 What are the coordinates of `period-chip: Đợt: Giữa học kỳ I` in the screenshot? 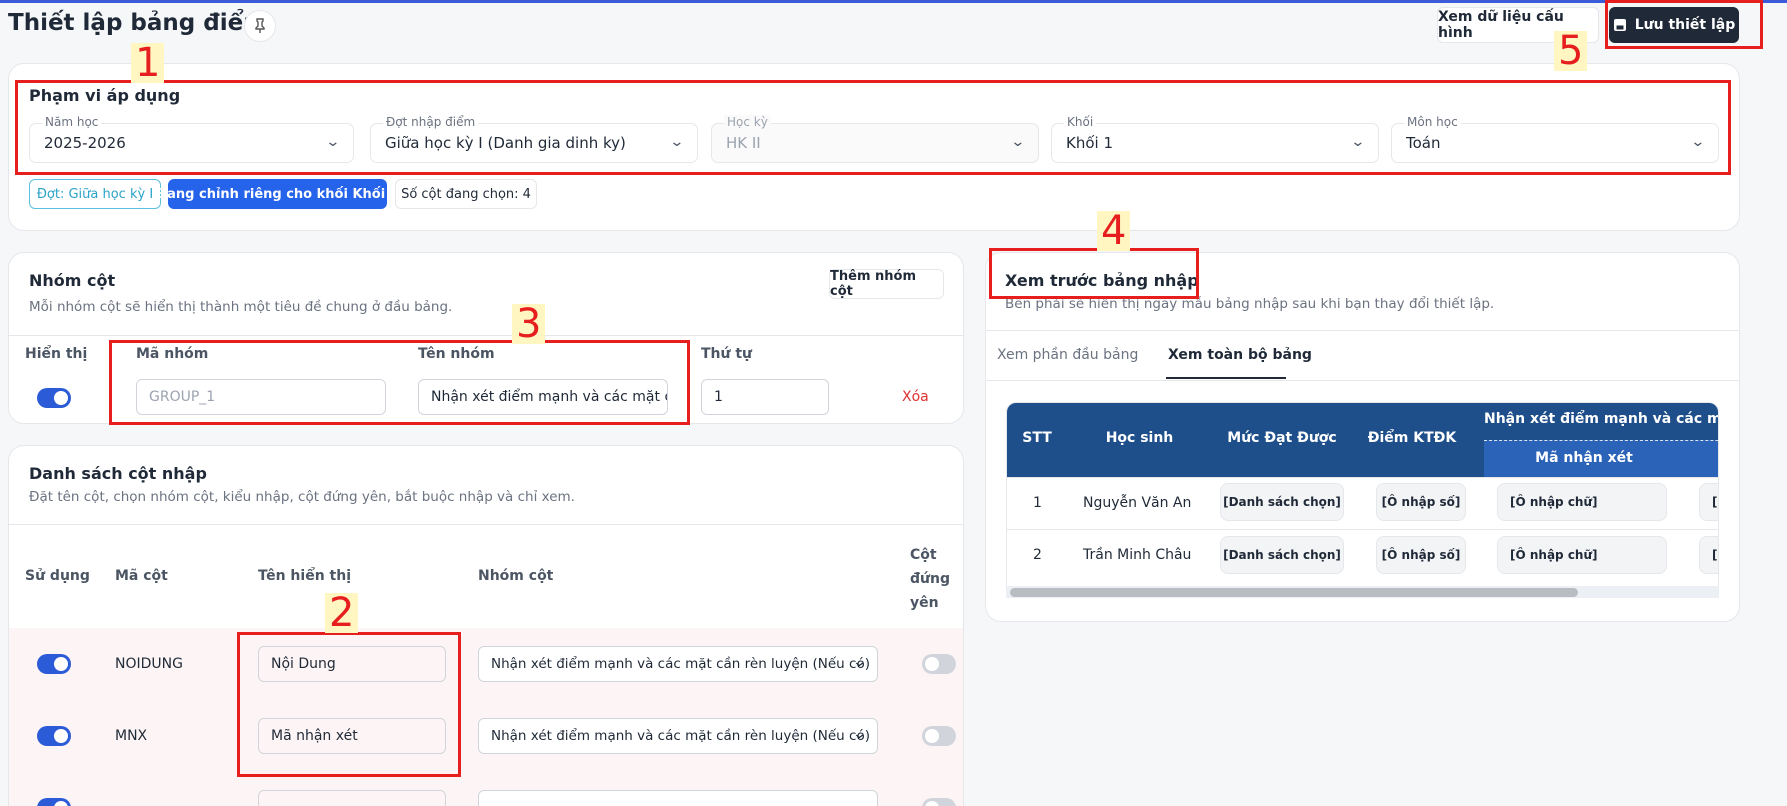 It's located at (95, 194).